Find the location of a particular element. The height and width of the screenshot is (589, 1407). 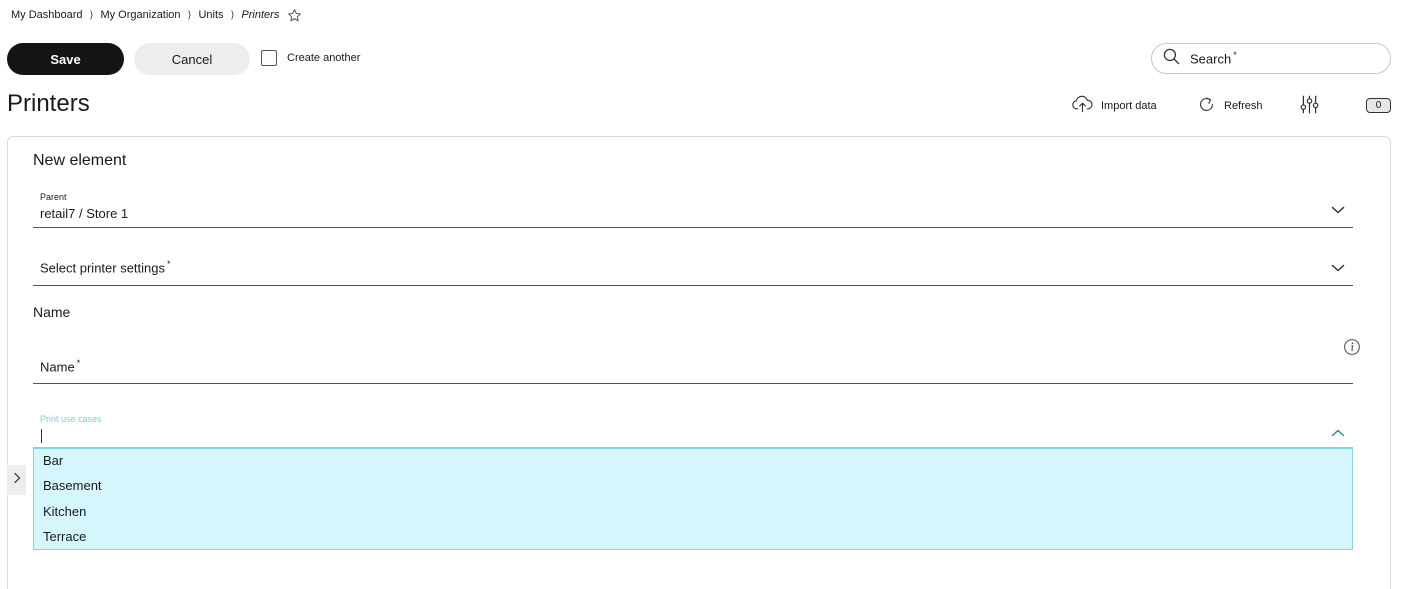

refresh-icon is located at coordinates (1206, 106).